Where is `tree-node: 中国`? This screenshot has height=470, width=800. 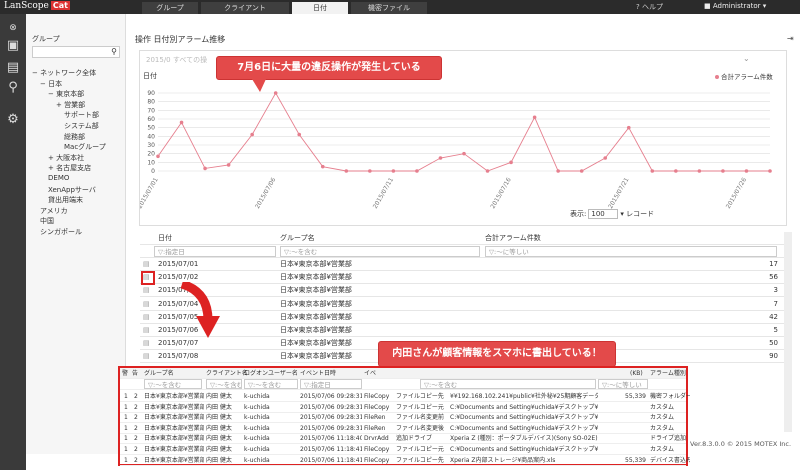
tree-node: 中国 is located at coordinates (47, 221).